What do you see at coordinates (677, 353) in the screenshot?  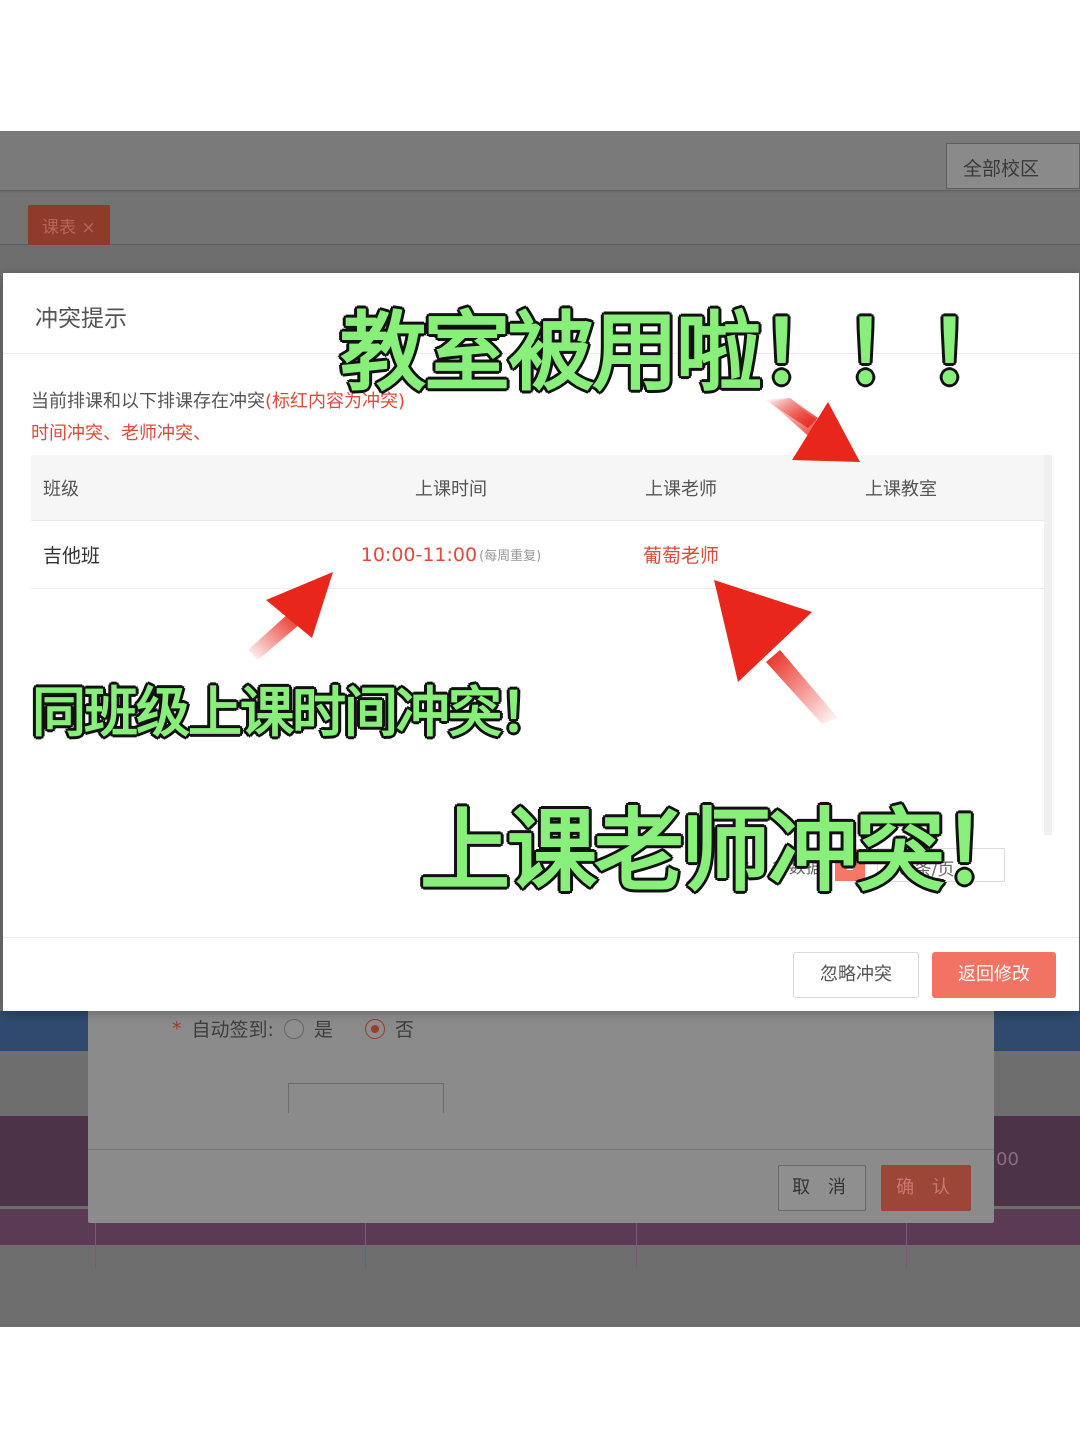 I see `annotation-room-used: 教室被用啦！！！` at bounding box center [677, 353].